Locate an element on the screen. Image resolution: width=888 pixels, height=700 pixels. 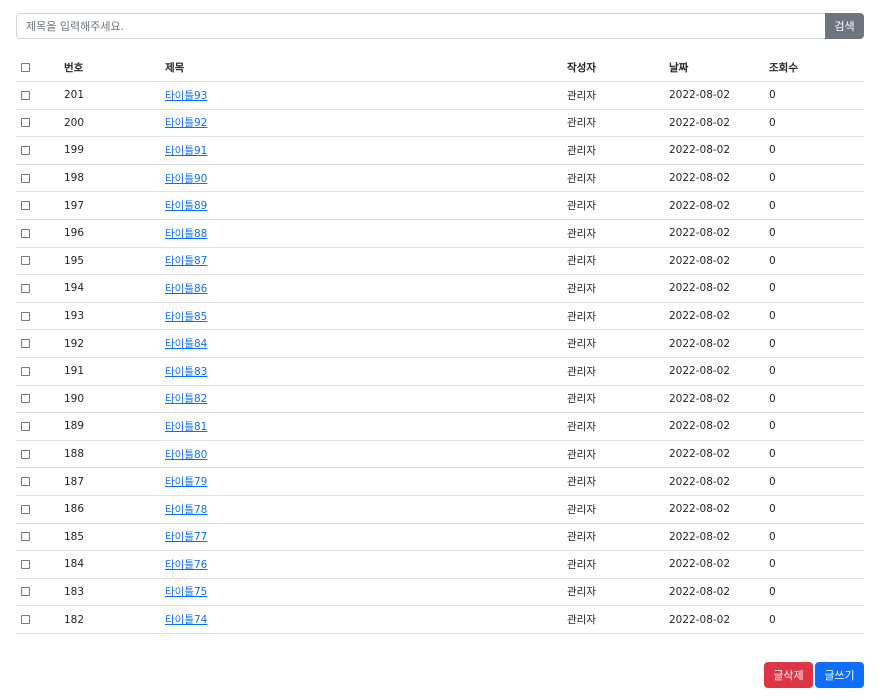
post-title-link: 타이틀84 is located at coordinates (186, 344).